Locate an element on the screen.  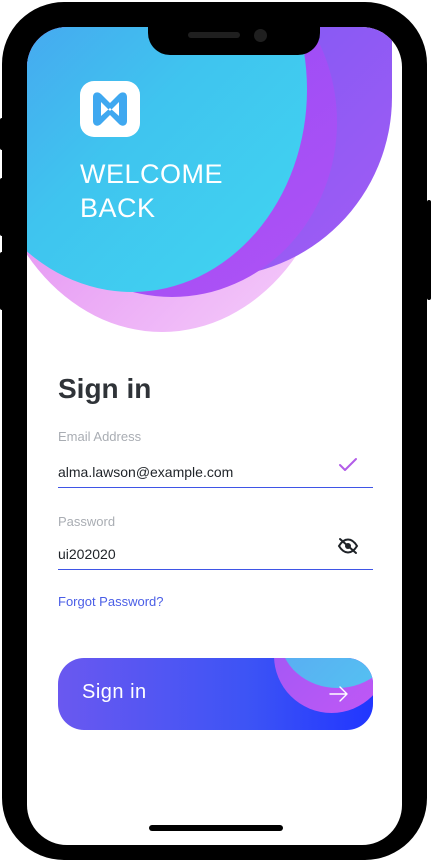
password-underline is located at coordinates (215, 569).